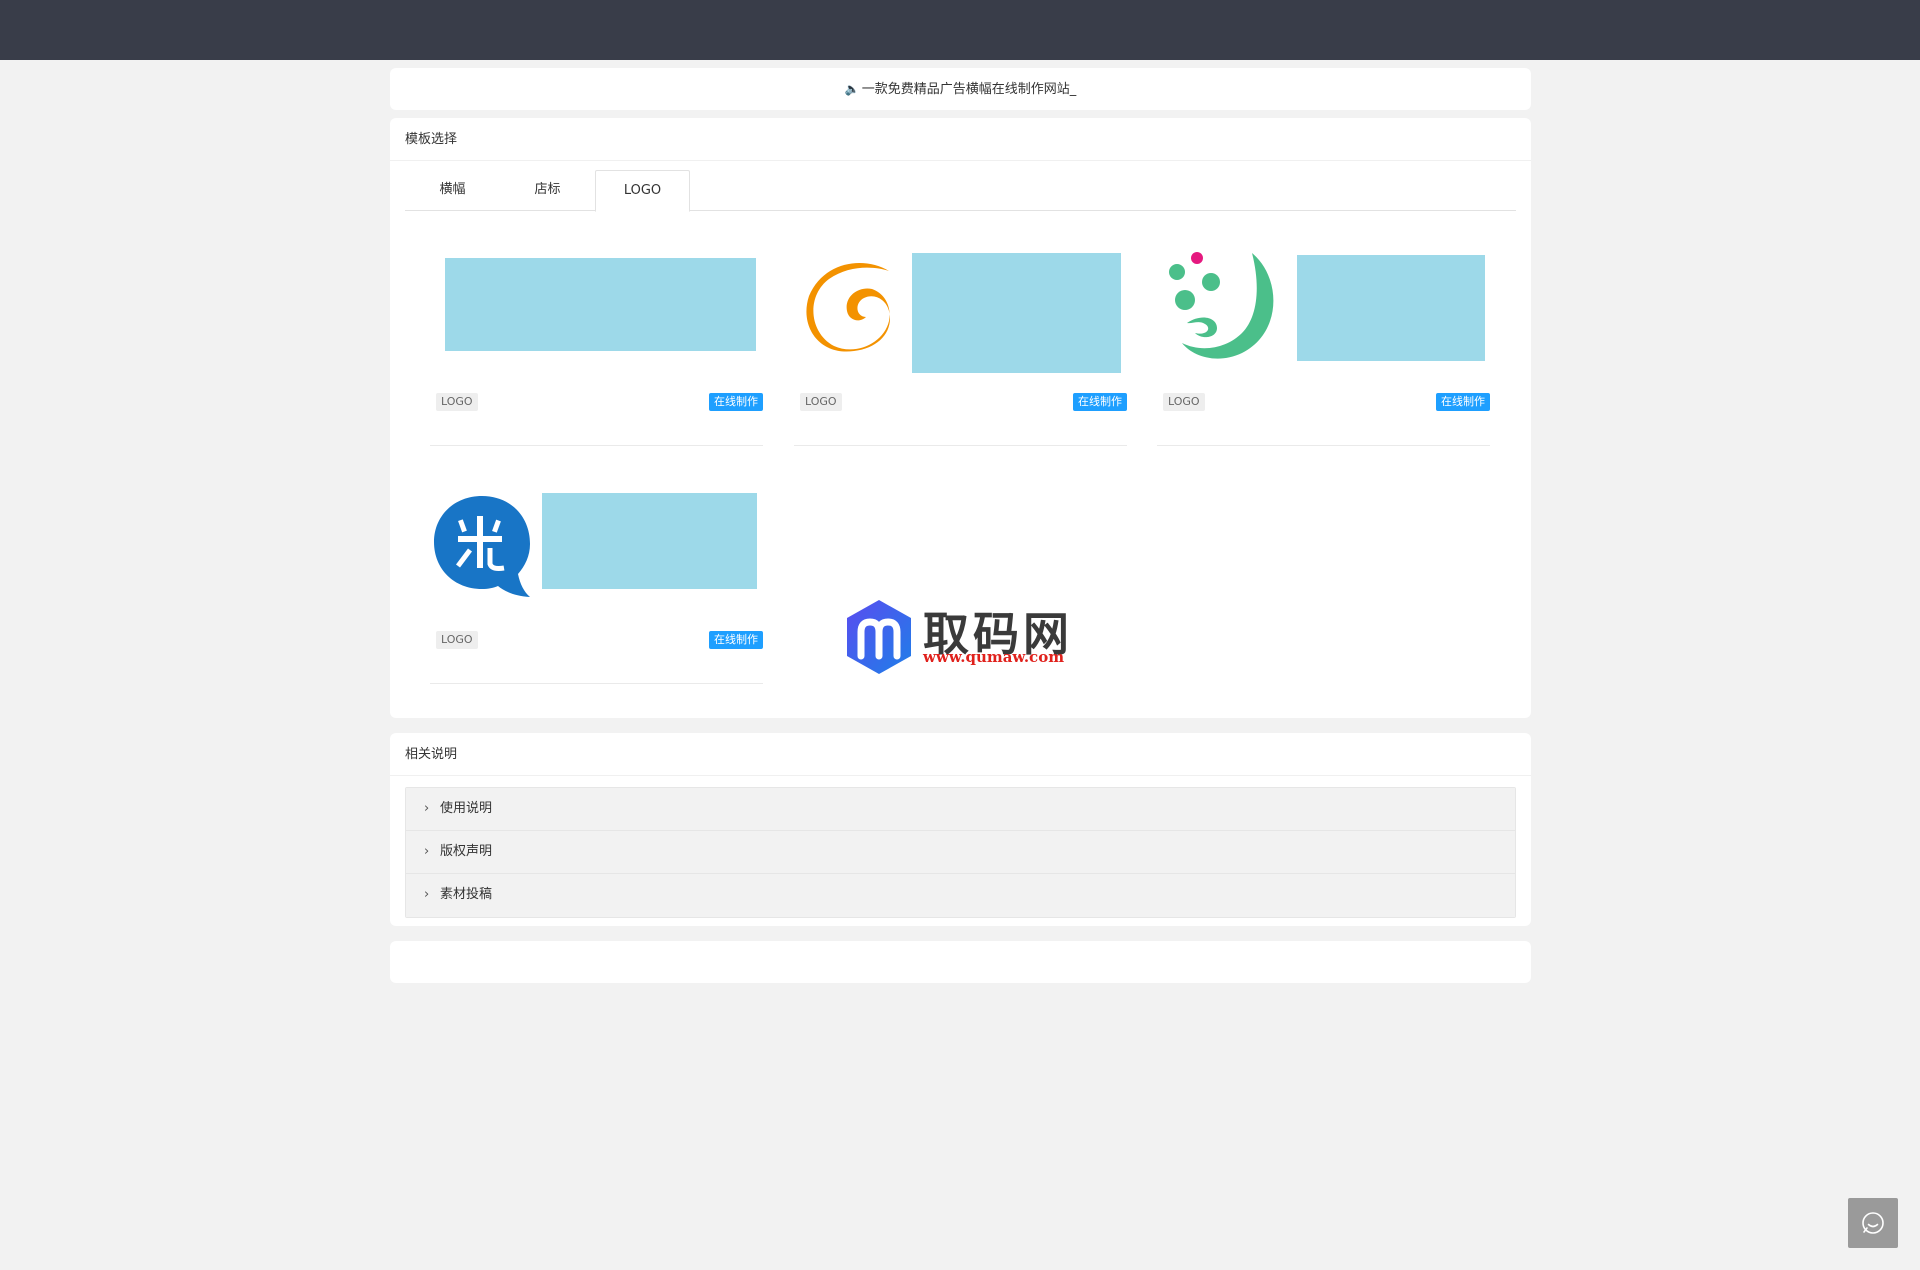 The width and height of the screenshot is (1920, 1270). I want to click on collapse-item-usage: › 使用说明, so click(960, 809).